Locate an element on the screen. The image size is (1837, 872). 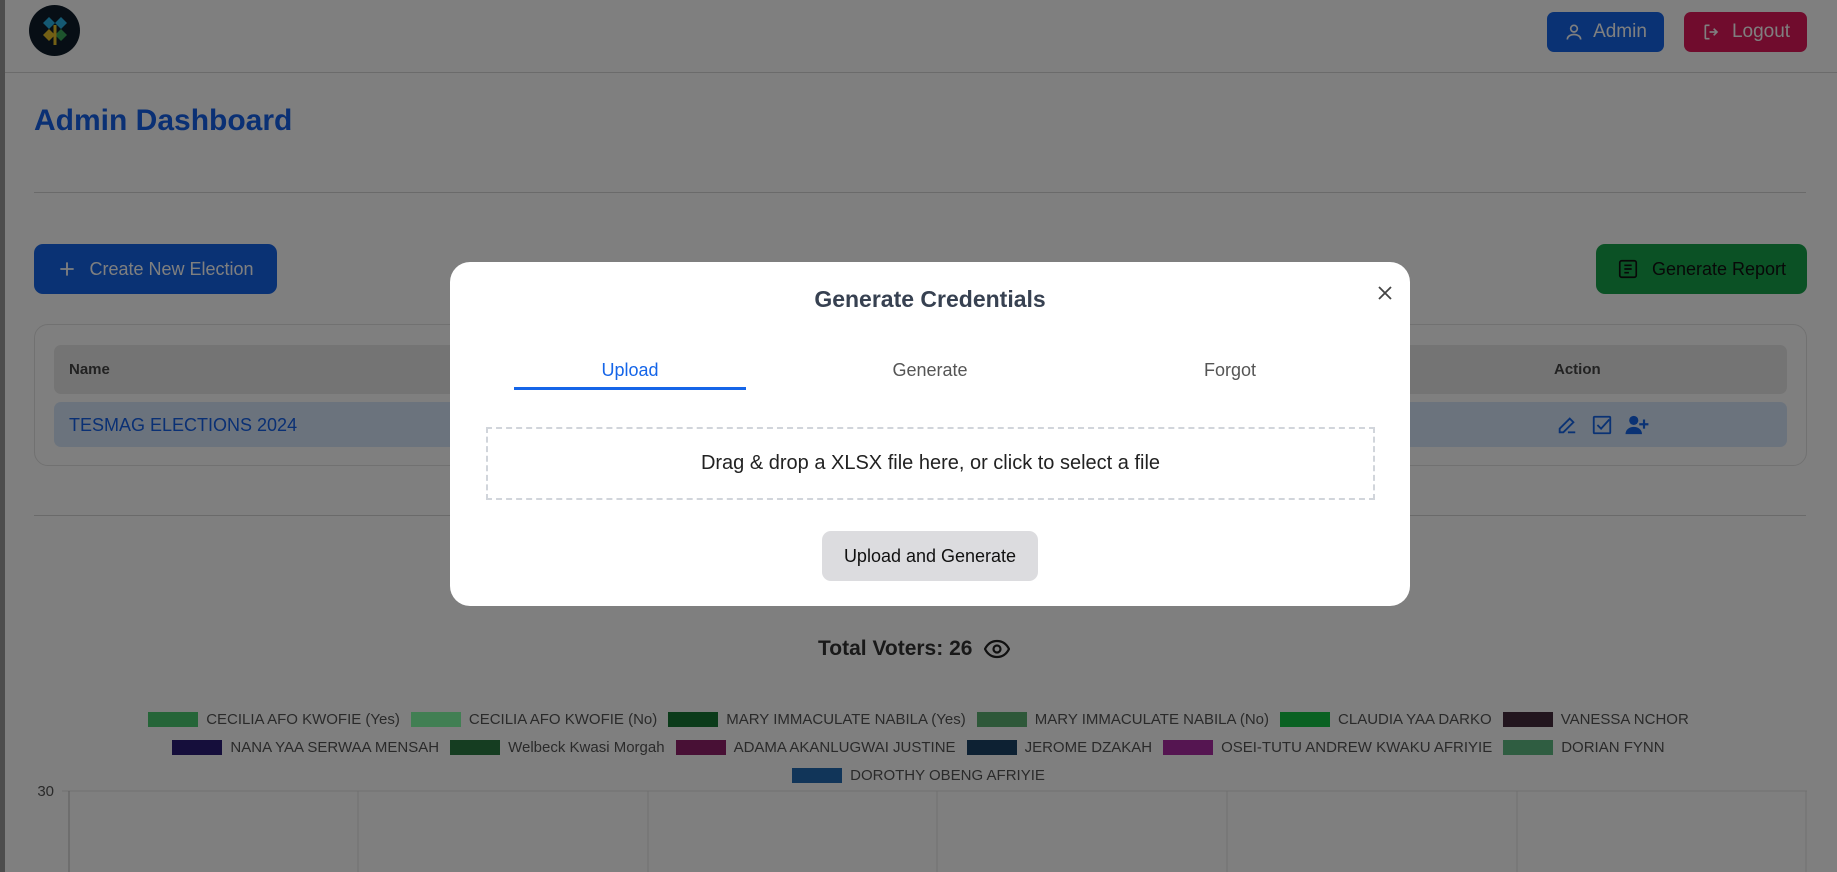
tab-generate: Generate is located at coordinates (930, 370).